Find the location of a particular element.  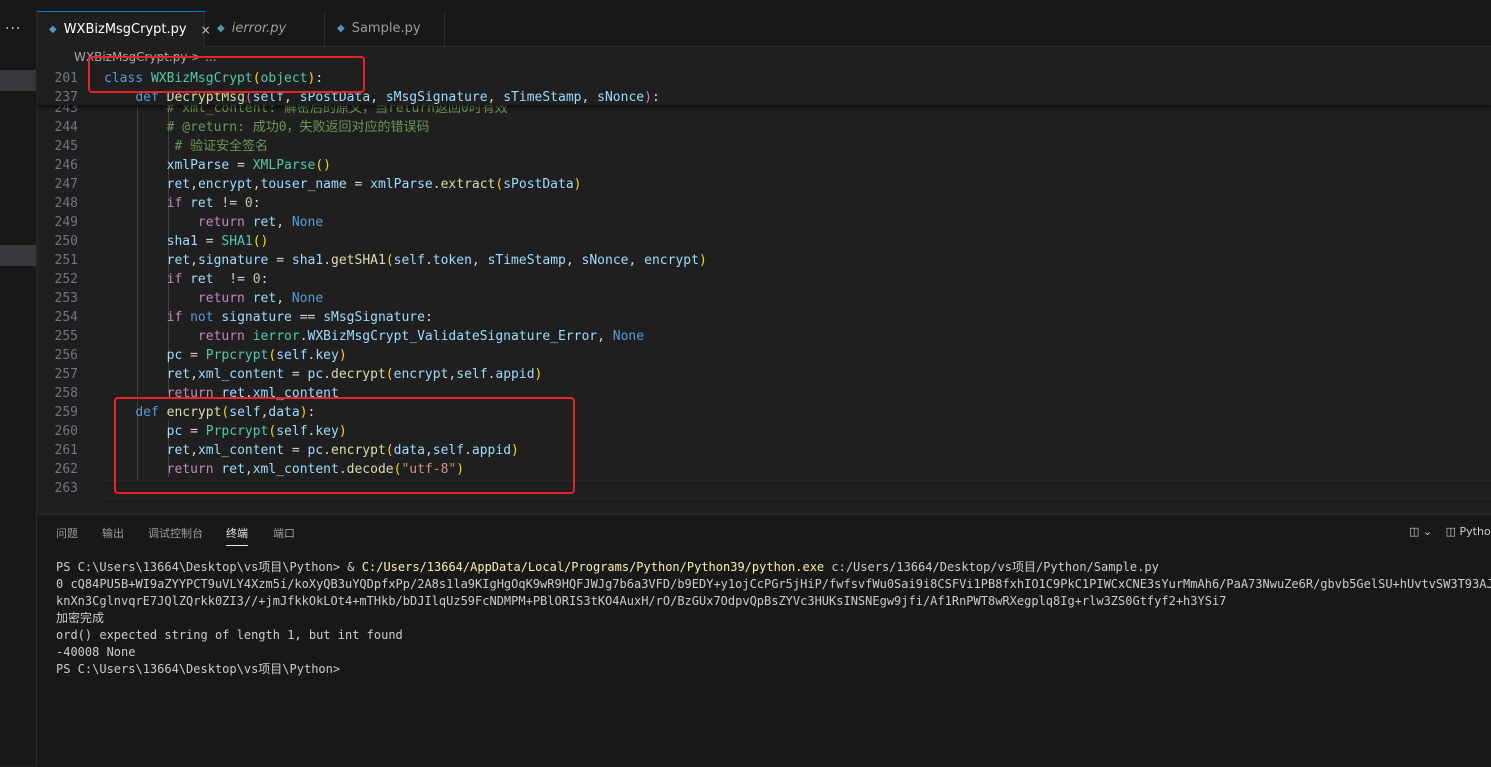

line-number: 251 is located at coordinates (66, 260).